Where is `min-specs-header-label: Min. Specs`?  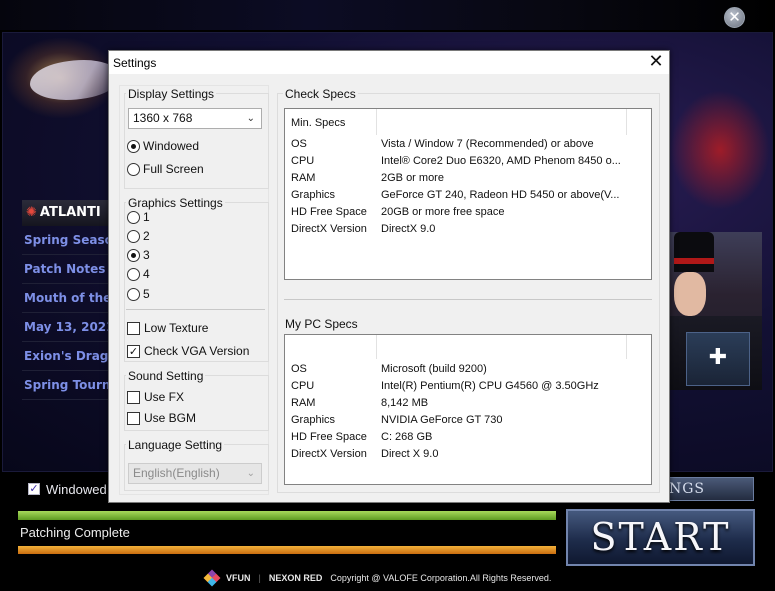 min-specs-header-label: Min. Specs is located at coordinates (318, 123).